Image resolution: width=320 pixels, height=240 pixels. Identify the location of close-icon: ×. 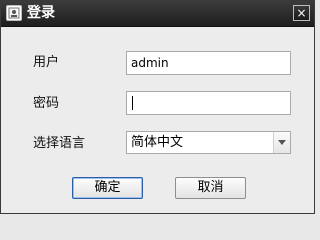
(301, 13).